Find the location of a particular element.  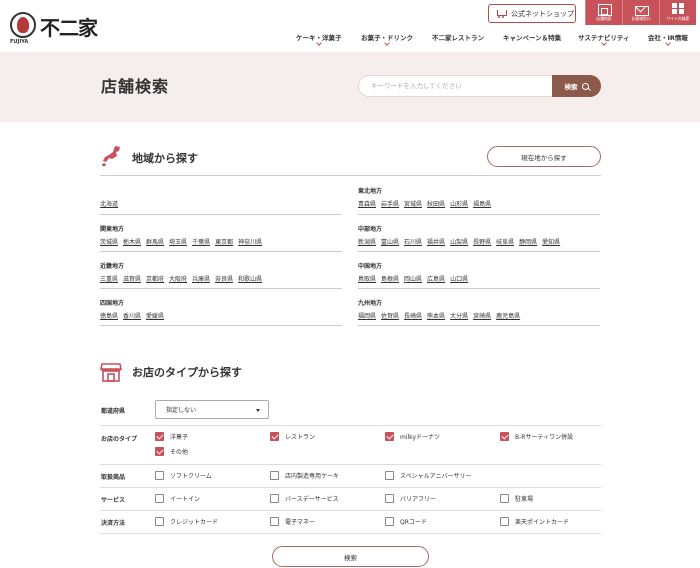

checkbox-label: バースデーサービス is located at coordinates (312, 499).